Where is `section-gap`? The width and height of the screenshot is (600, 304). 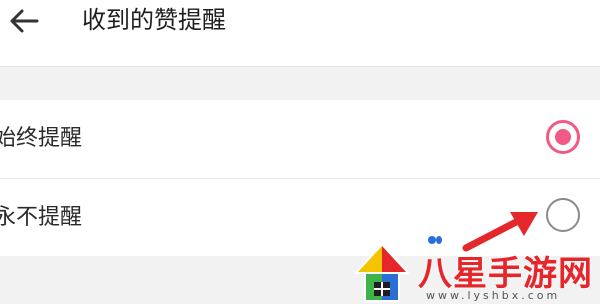 section-gap is located at coordinates (300, 83).